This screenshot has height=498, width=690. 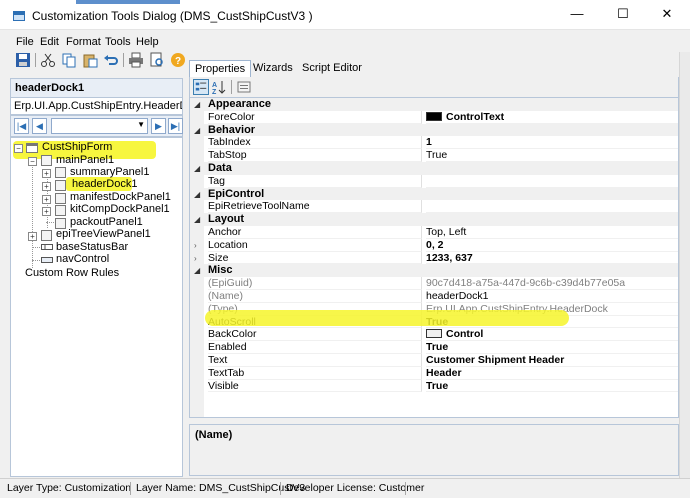 What do you see at coordinates (552, 143) in the screenshot?
I see `prop-value: 1` at bounding box center [552, 143].